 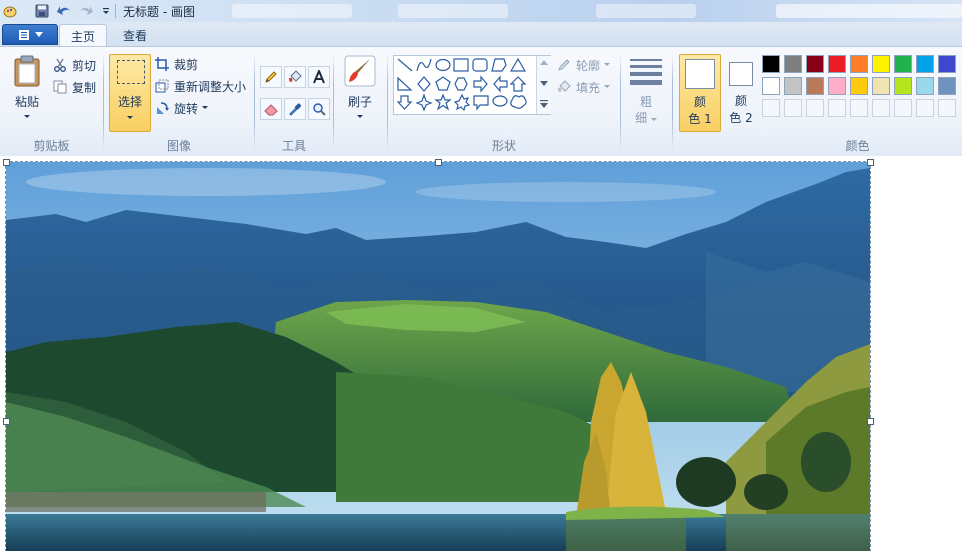 I want to click on copy-button: 复制, so click(x=74, y=87).